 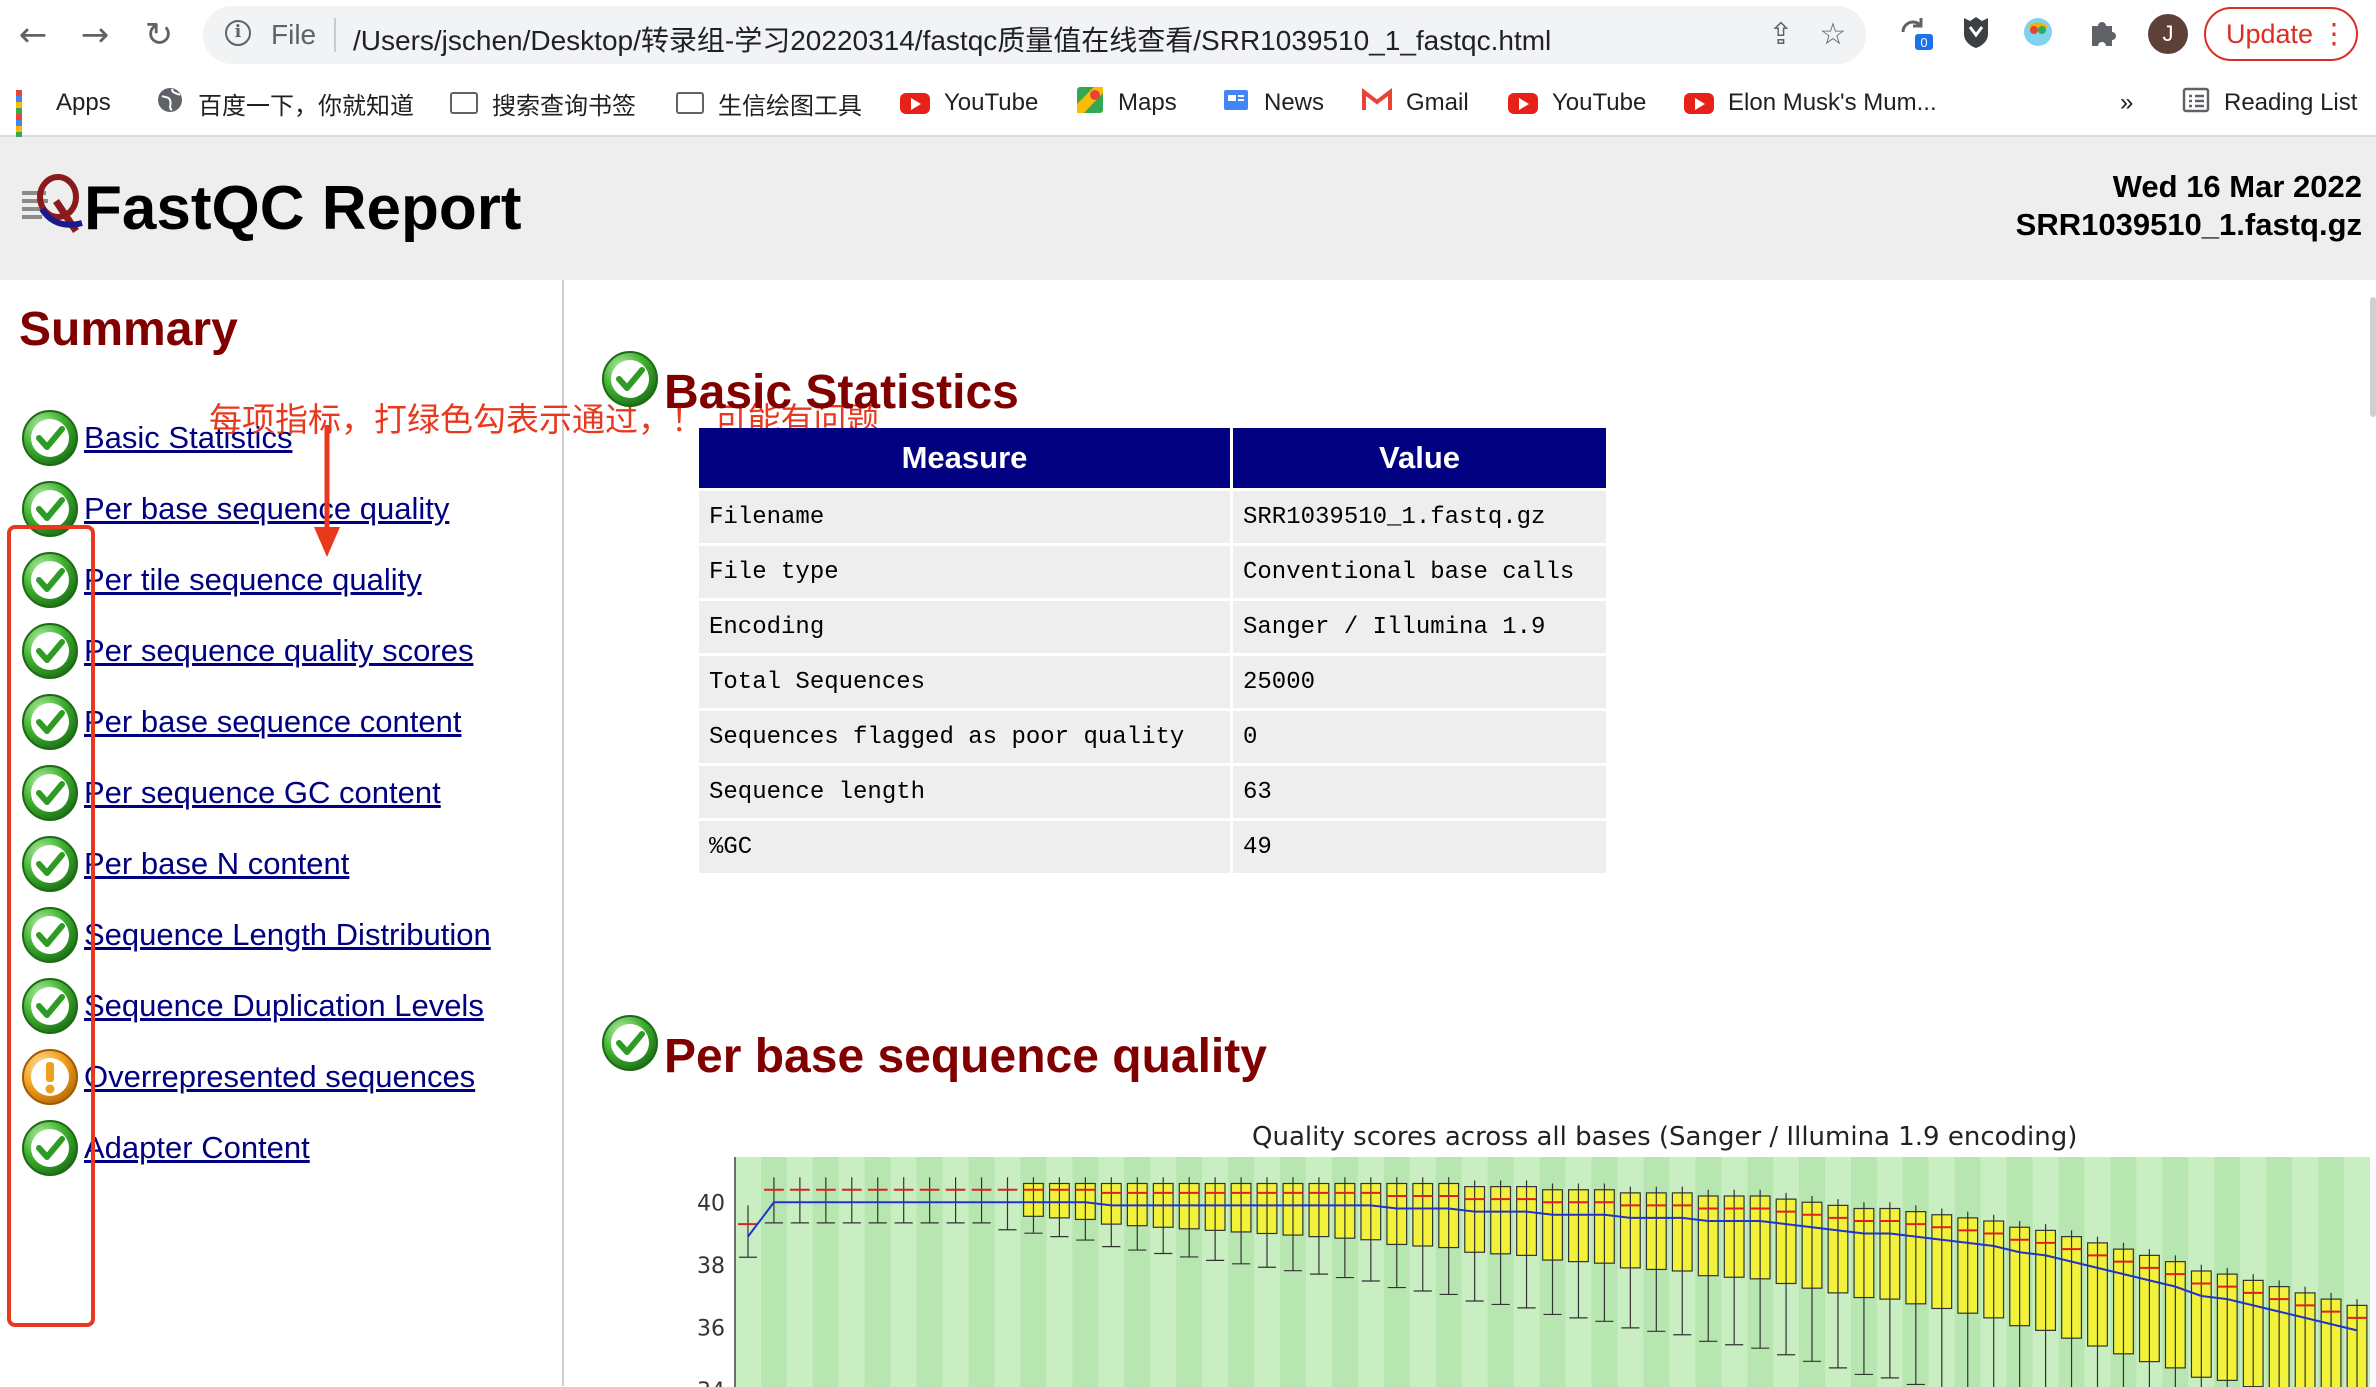 I want to click on measure-cell: Total Sequences, so click(x=964, y=682).